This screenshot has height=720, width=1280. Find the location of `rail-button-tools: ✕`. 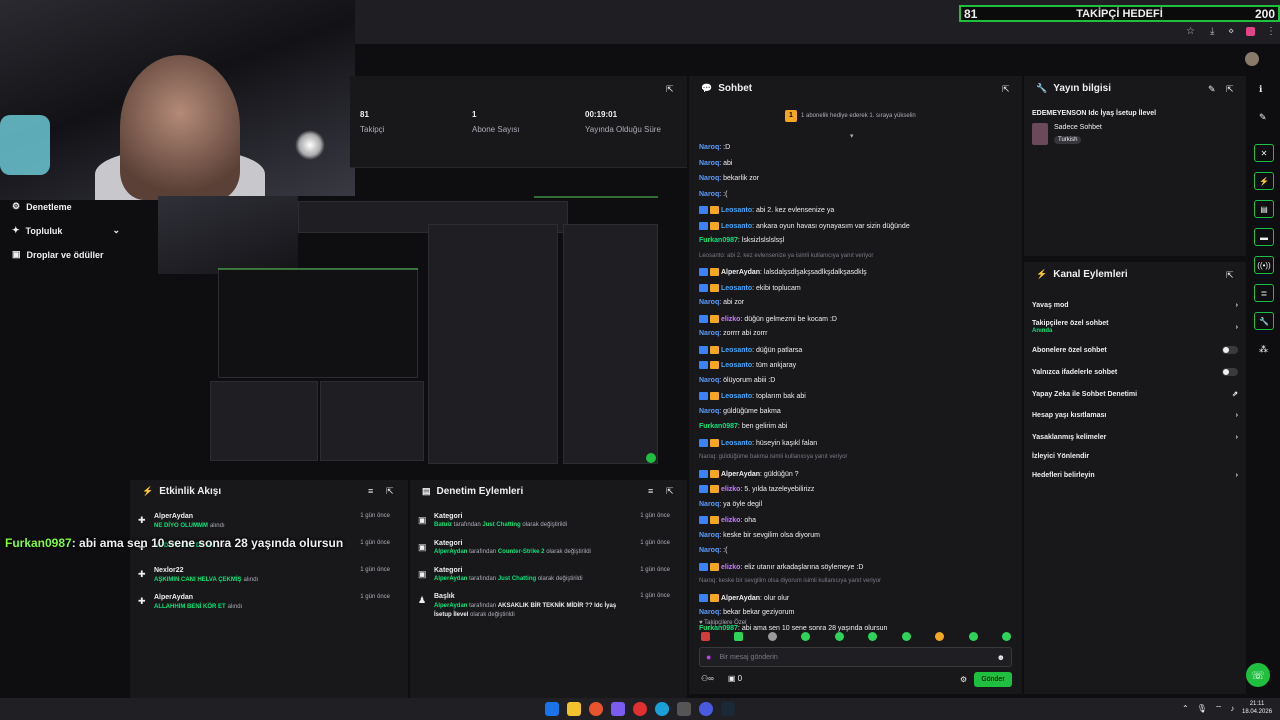

rail-button-tools: ✕ is located at coordinates (1264, 153).